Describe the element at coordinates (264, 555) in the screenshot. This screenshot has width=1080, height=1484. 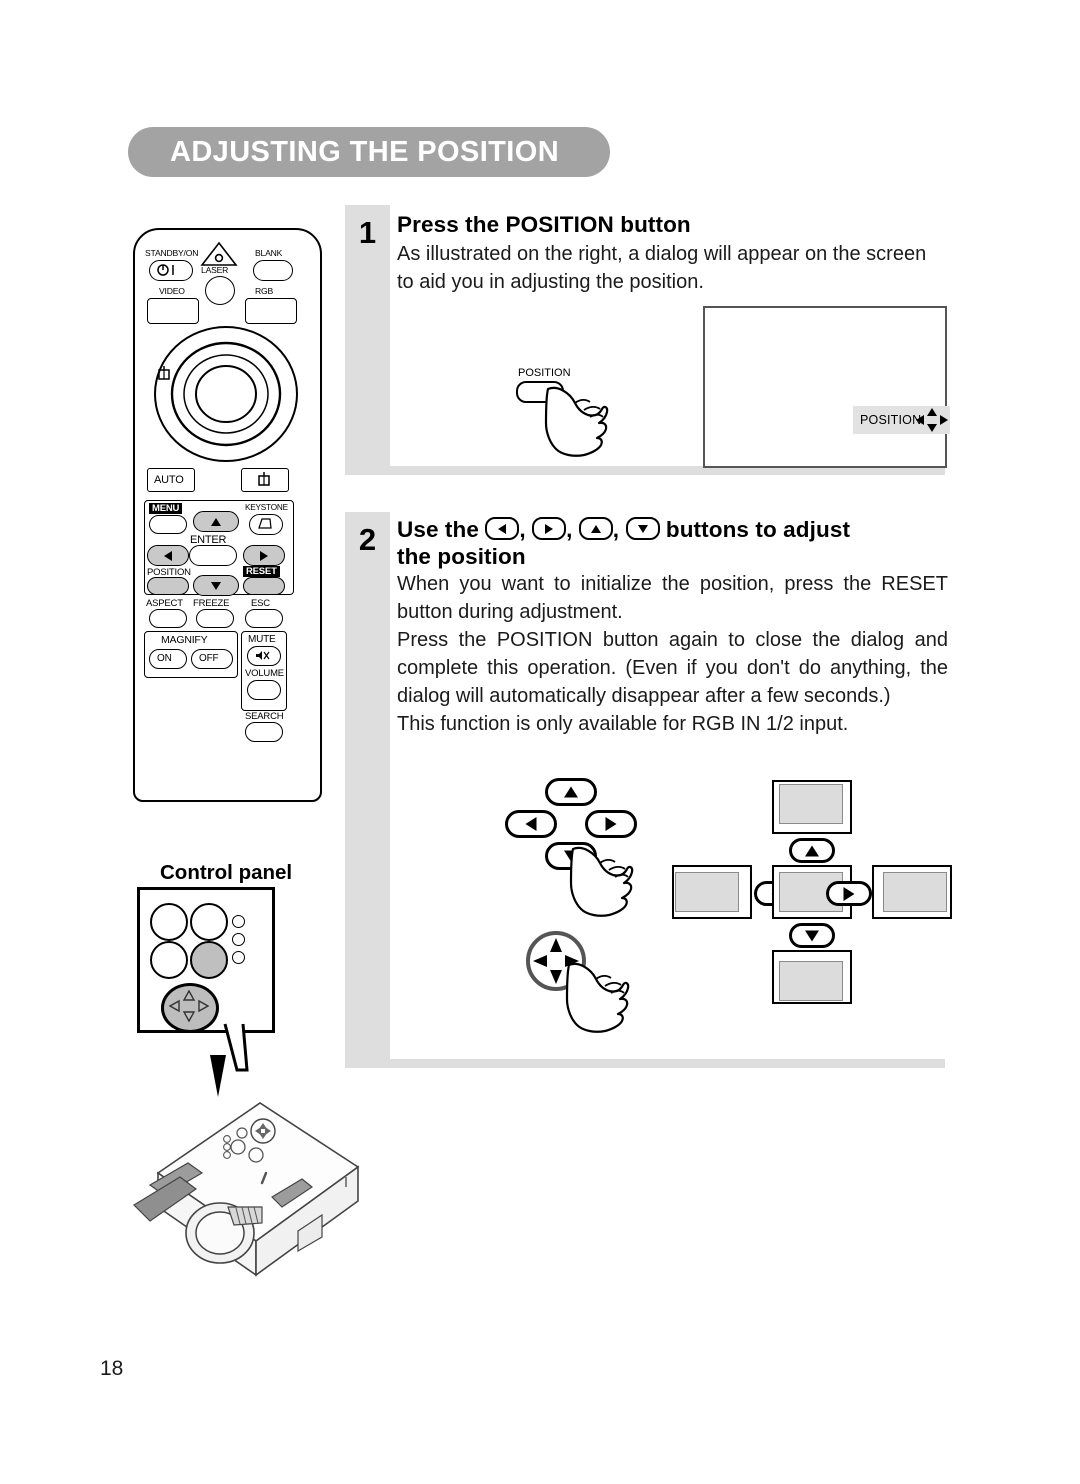
I see `remote-right-button` at that location.